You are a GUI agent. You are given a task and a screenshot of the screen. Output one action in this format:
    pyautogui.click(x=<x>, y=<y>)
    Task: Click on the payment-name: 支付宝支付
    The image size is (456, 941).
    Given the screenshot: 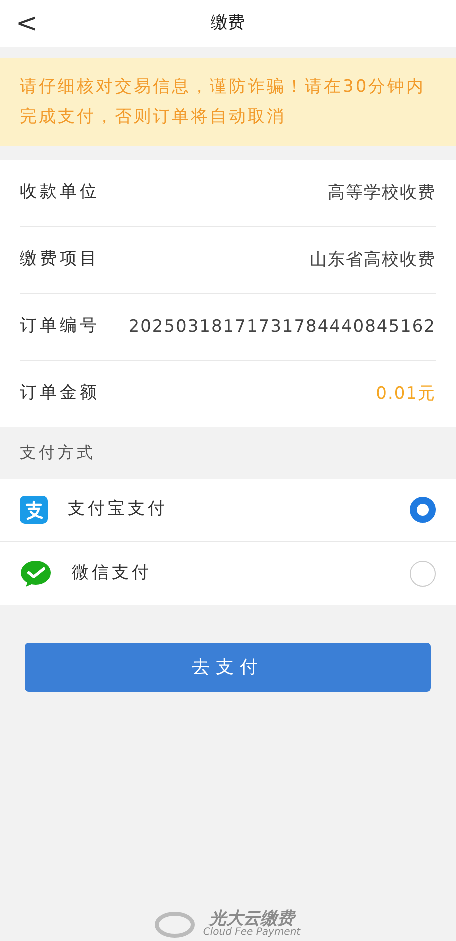 What is the action you would take?
    pyautogui.click(x=118, y=510)
    